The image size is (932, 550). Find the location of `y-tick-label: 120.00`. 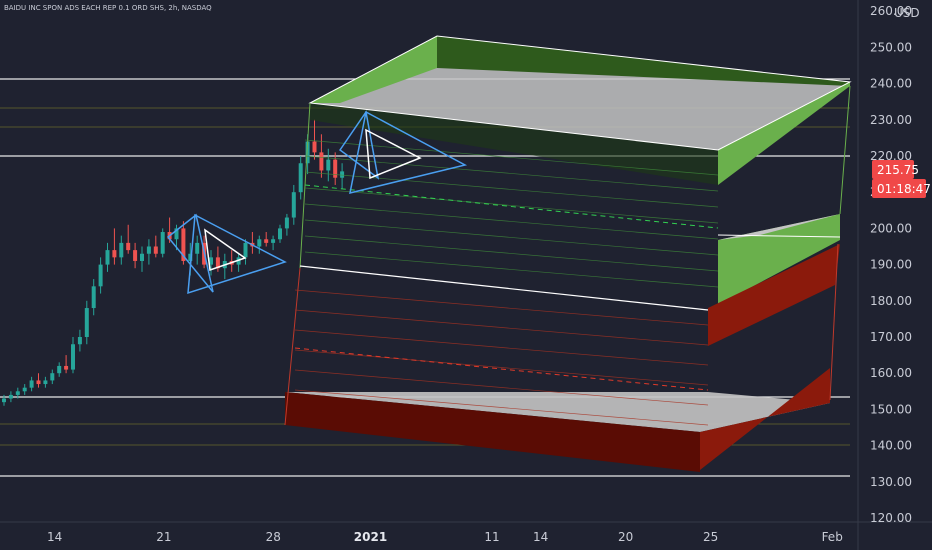

y-tick-label: 120.00 is located at coordinates (891, 518).